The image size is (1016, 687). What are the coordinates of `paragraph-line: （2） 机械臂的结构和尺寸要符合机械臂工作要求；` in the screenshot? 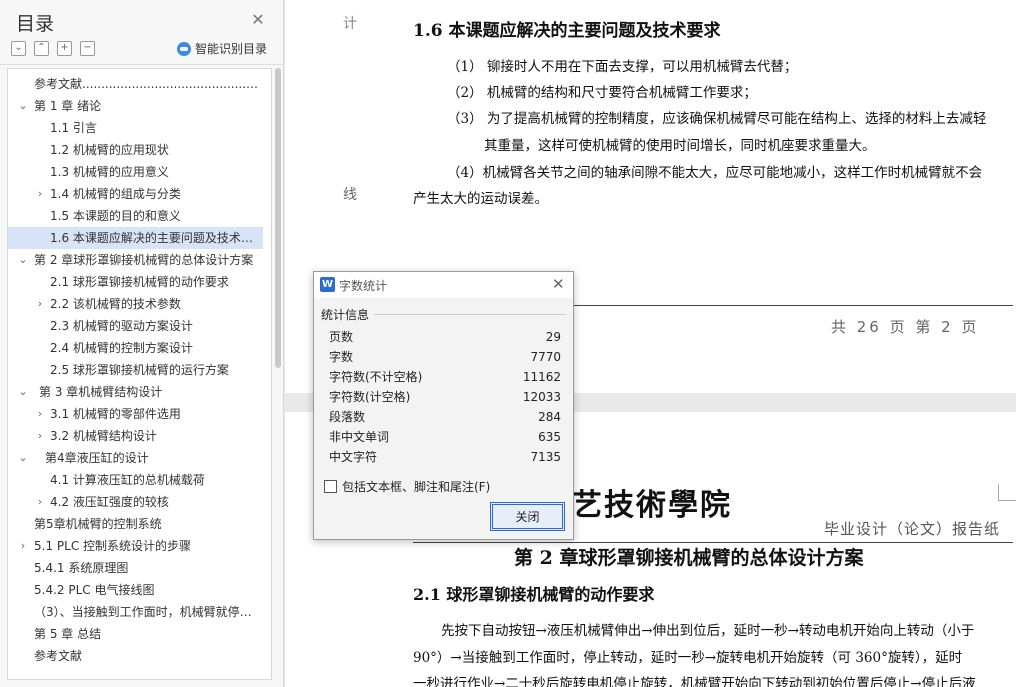 It's located at (602, 93).